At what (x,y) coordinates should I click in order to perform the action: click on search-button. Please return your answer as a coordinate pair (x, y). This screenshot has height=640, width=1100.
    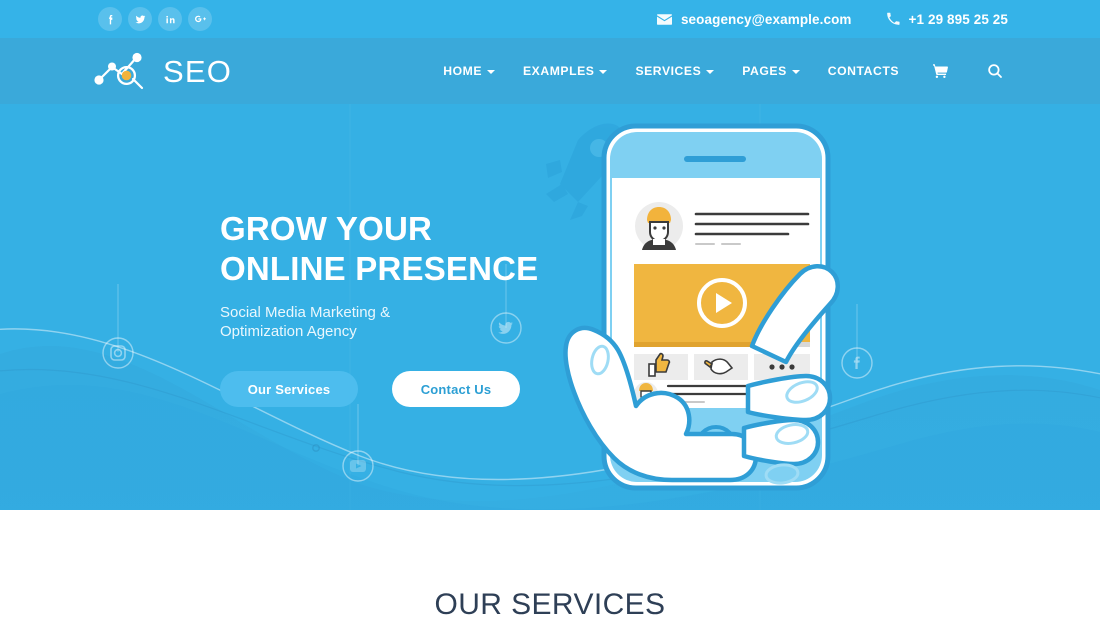
    Looking at the image, I should click on (995, 71).